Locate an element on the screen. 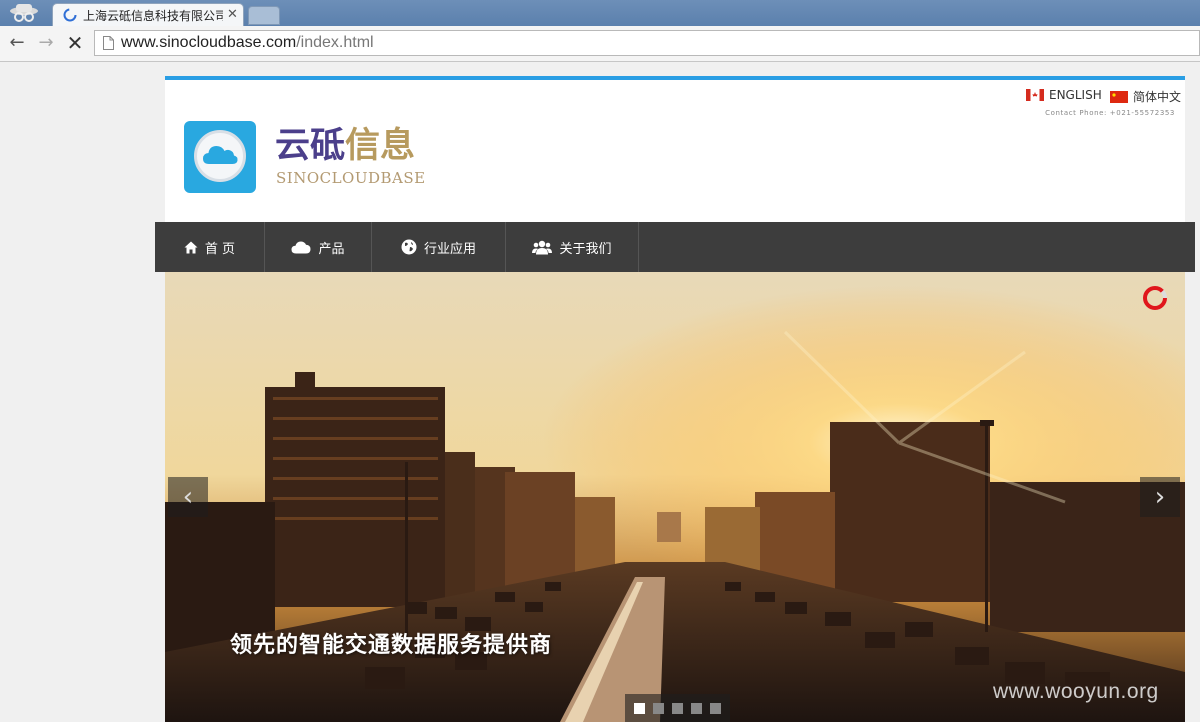 Image resolution: width=1200 pixels, height=722 pixels. nav-item-label: 产品 is located at coordinates (331, 249).